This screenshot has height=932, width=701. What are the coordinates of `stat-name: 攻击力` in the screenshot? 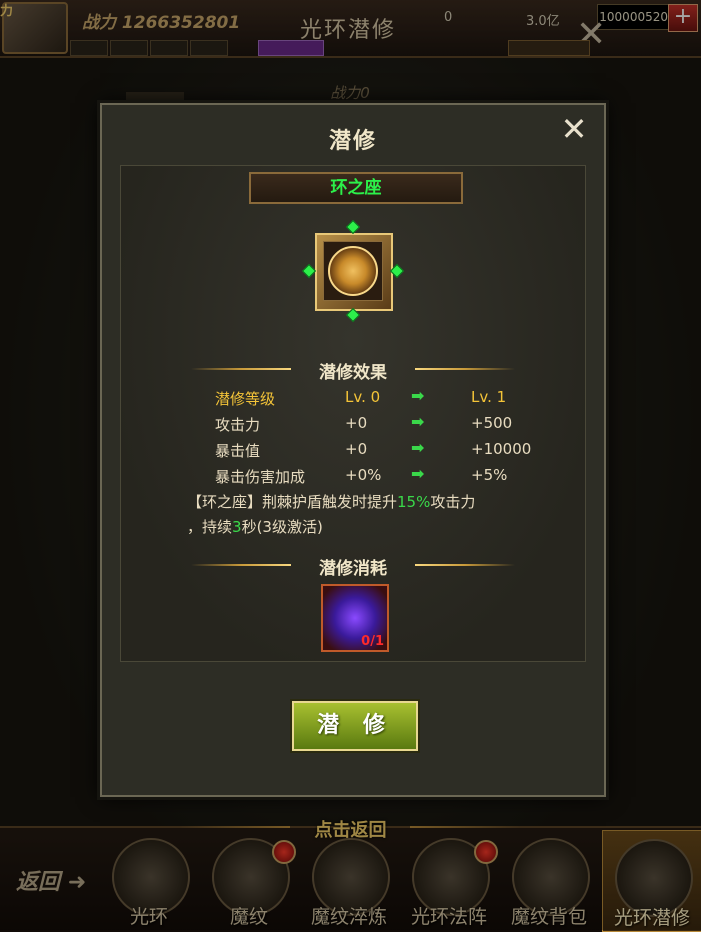 It's located at (238, 425).